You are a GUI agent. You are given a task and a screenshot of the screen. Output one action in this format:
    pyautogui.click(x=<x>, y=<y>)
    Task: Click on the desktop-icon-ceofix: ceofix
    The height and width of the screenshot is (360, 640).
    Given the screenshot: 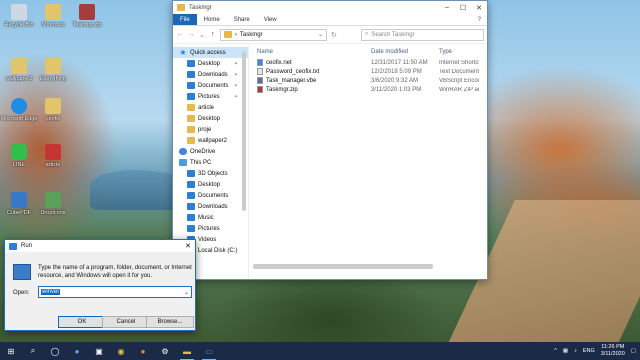 What is the action you would take?
    pyautogui.click(x=53, y=110)
    